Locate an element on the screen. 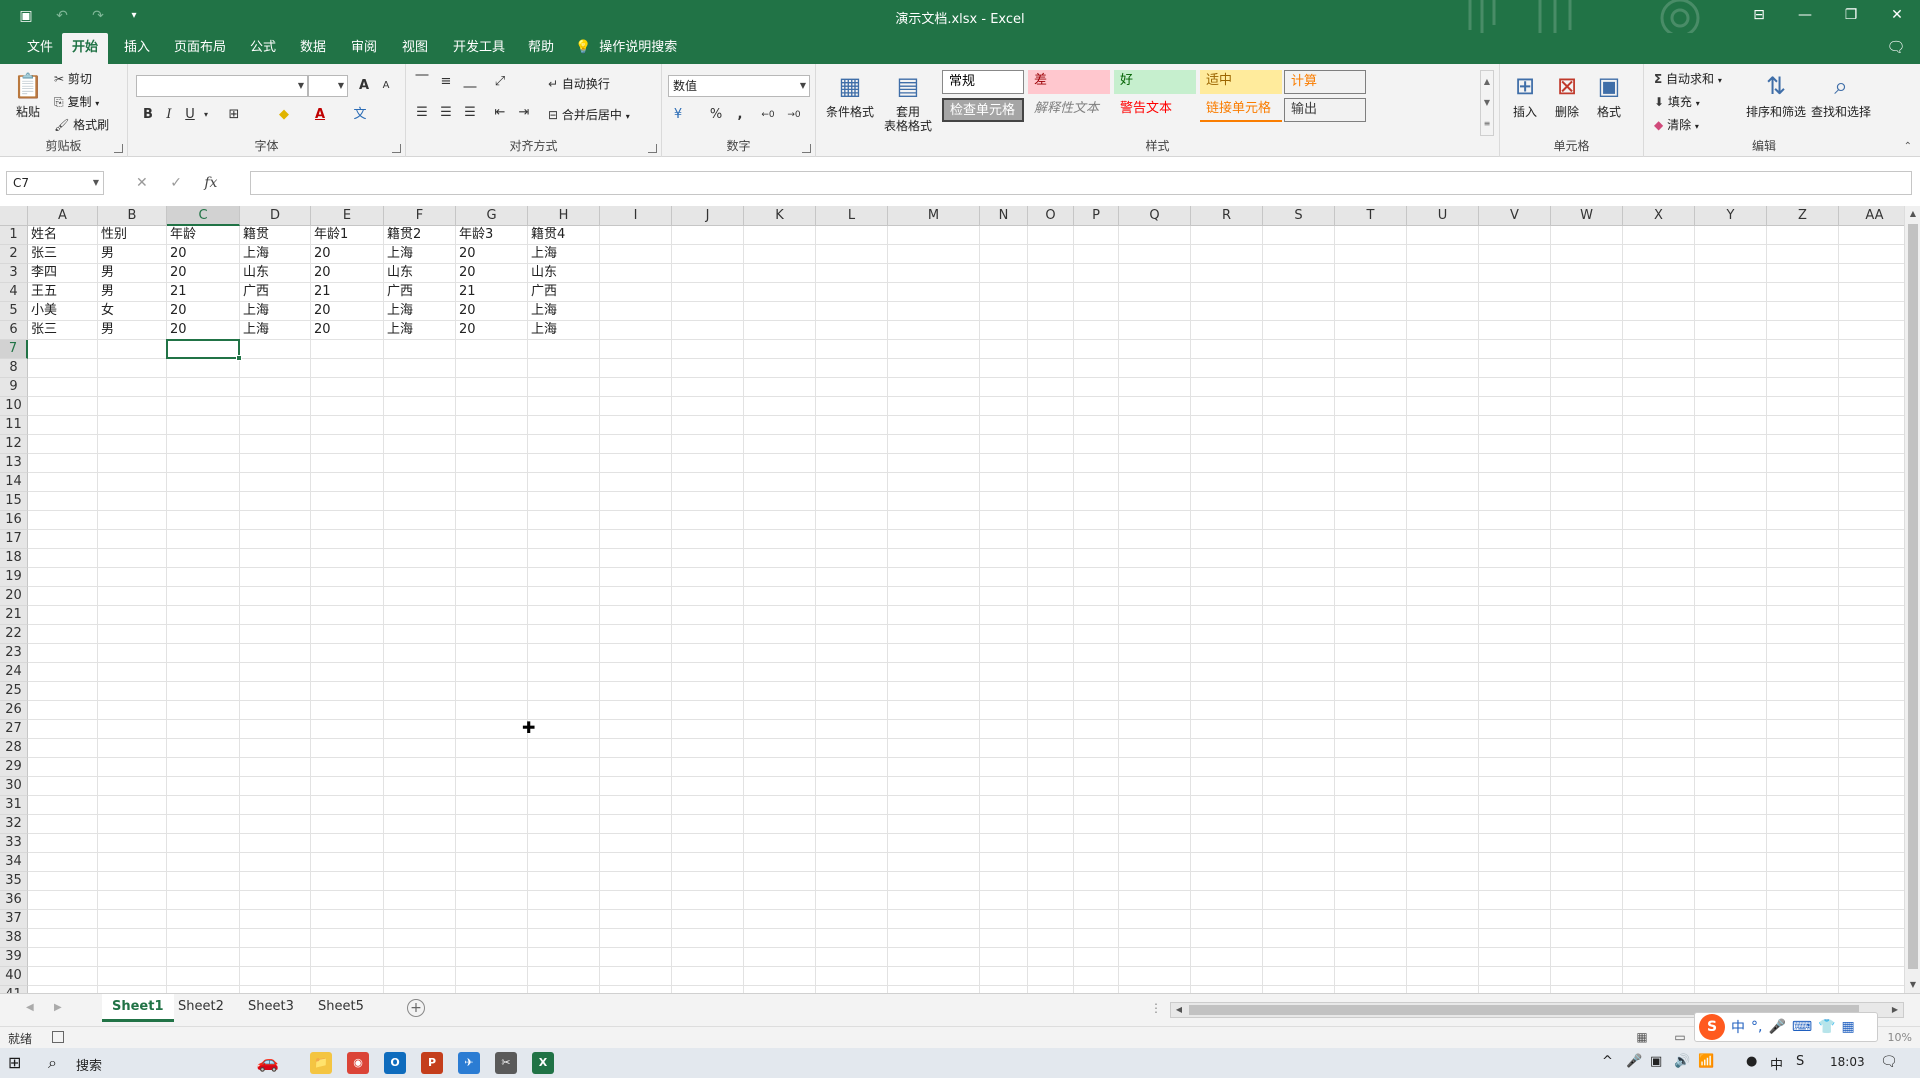 This screenshot has height=1078, width=1920. cell-w8 is located at coordinates (1587, 368).